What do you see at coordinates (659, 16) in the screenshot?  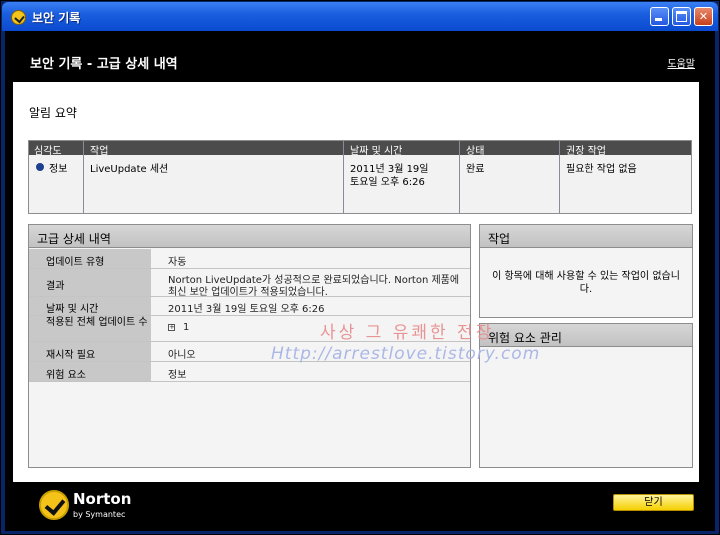 I see `minimize-button` at bounding box center [659, 16].